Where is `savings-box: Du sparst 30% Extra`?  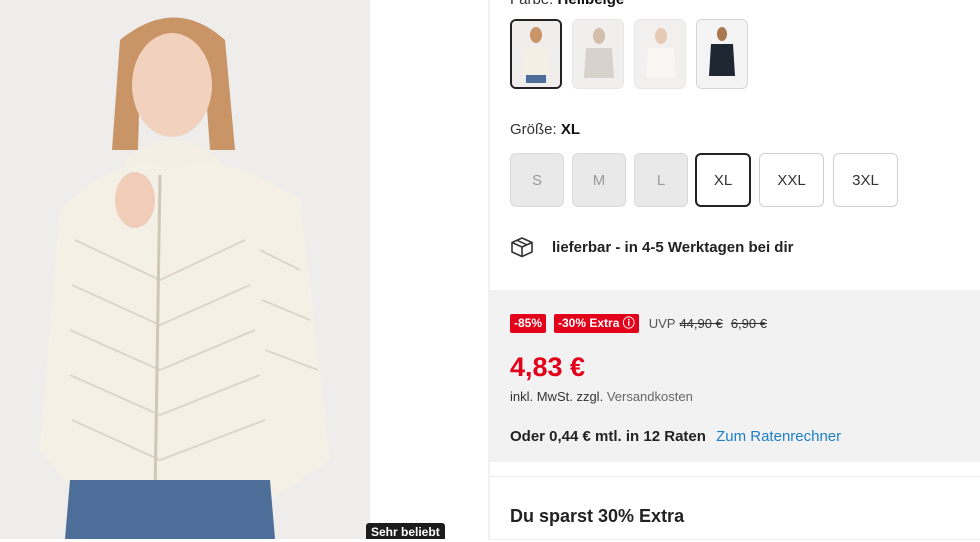 savings-box: Du sparst 30% Extra is located at coordinates (735, 508).